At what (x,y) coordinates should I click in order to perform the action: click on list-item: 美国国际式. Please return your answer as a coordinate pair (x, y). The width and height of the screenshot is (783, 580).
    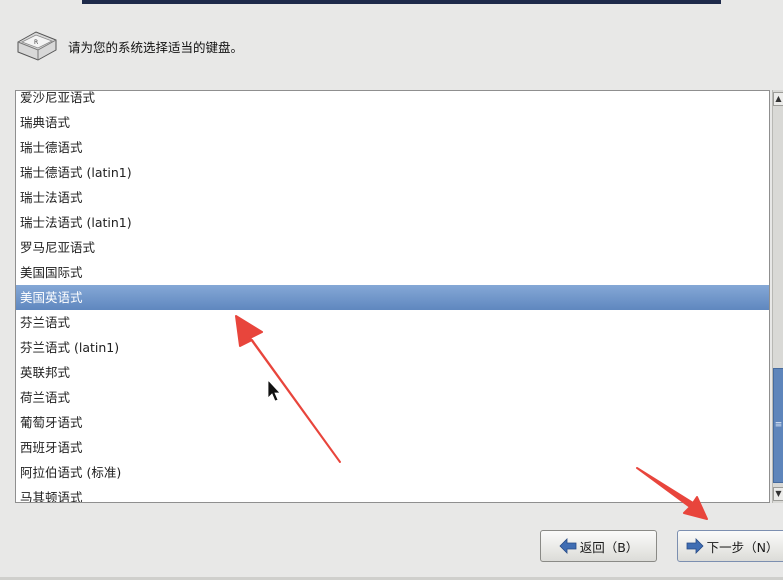
    Looking at the image, I should click on (392, 272).